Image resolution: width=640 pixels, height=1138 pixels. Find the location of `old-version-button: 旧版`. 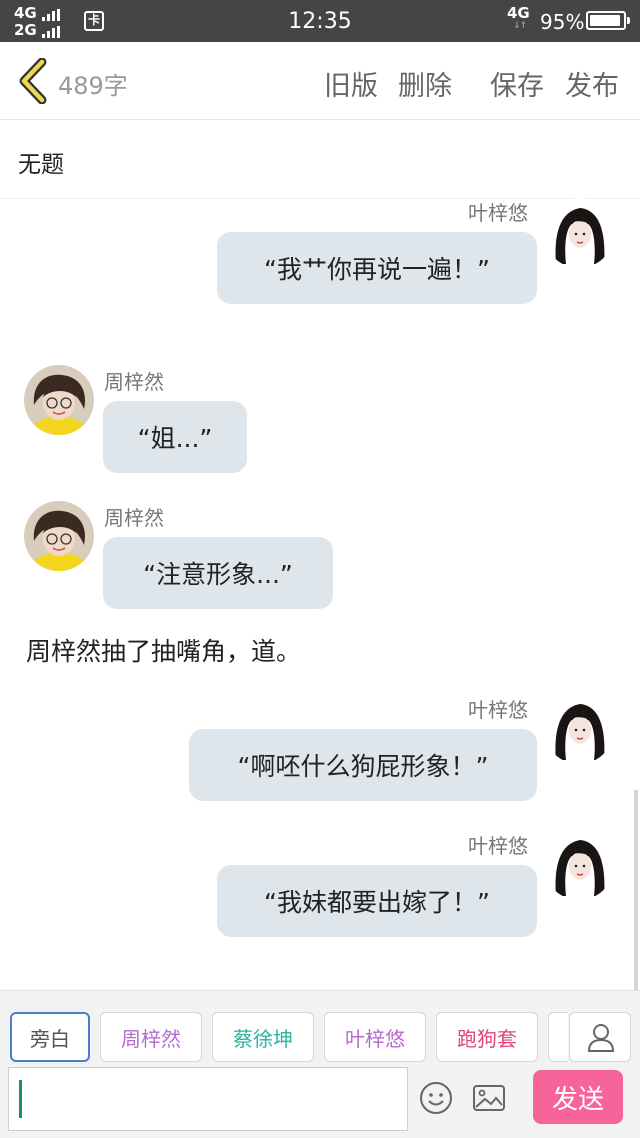

old-version-button: 旧版 is located at coordinates (351, 83).